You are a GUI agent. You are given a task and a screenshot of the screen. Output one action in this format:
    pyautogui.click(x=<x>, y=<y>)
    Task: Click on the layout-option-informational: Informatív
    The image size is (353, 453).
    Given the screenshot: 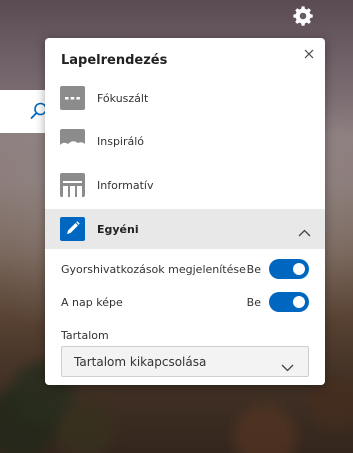 What is the action you would take?
    pyautogui.click(x=185, y=185)
    